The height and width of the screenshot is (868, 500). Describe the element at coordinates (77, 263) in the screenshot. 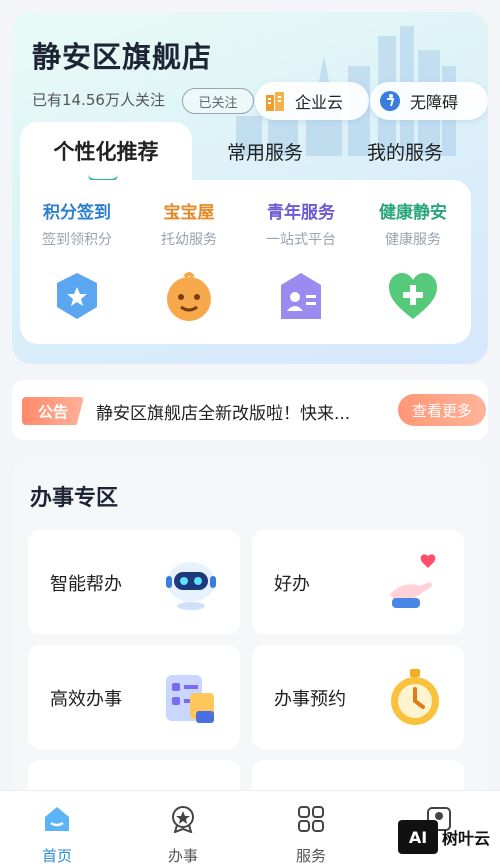

I see `service-points-checkin: 积分签到 签到领积分` at that location.